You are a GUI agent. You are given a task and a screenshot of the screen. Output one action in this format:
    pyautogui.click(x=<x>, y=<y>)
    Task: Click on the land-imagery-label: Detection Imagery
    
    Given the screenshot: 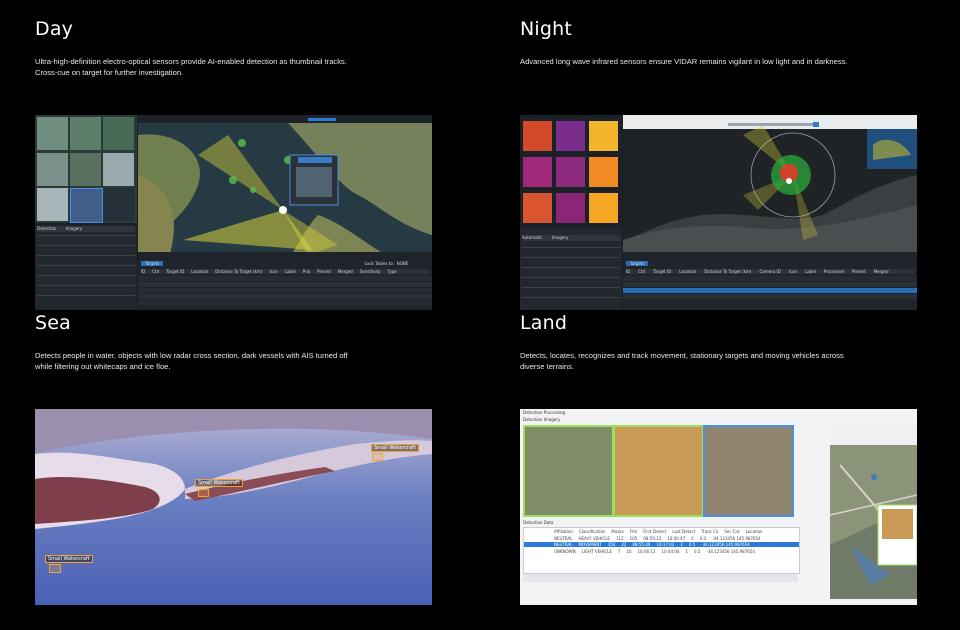 What is the action you would take?
    pyautogui.click(x=542, y=419)
    